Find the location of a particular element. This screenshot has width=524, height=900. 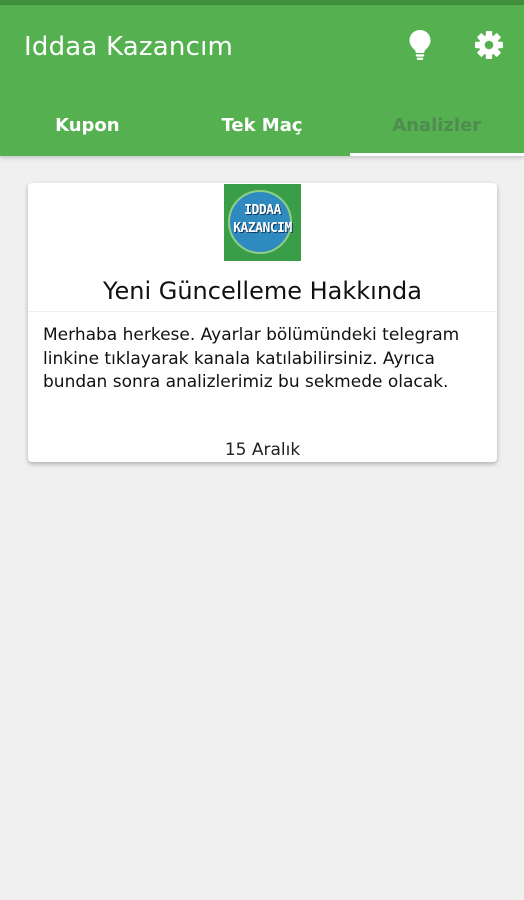

card-title: Yeni Güncelleme Hakkında is located at coordinates (262, 291).